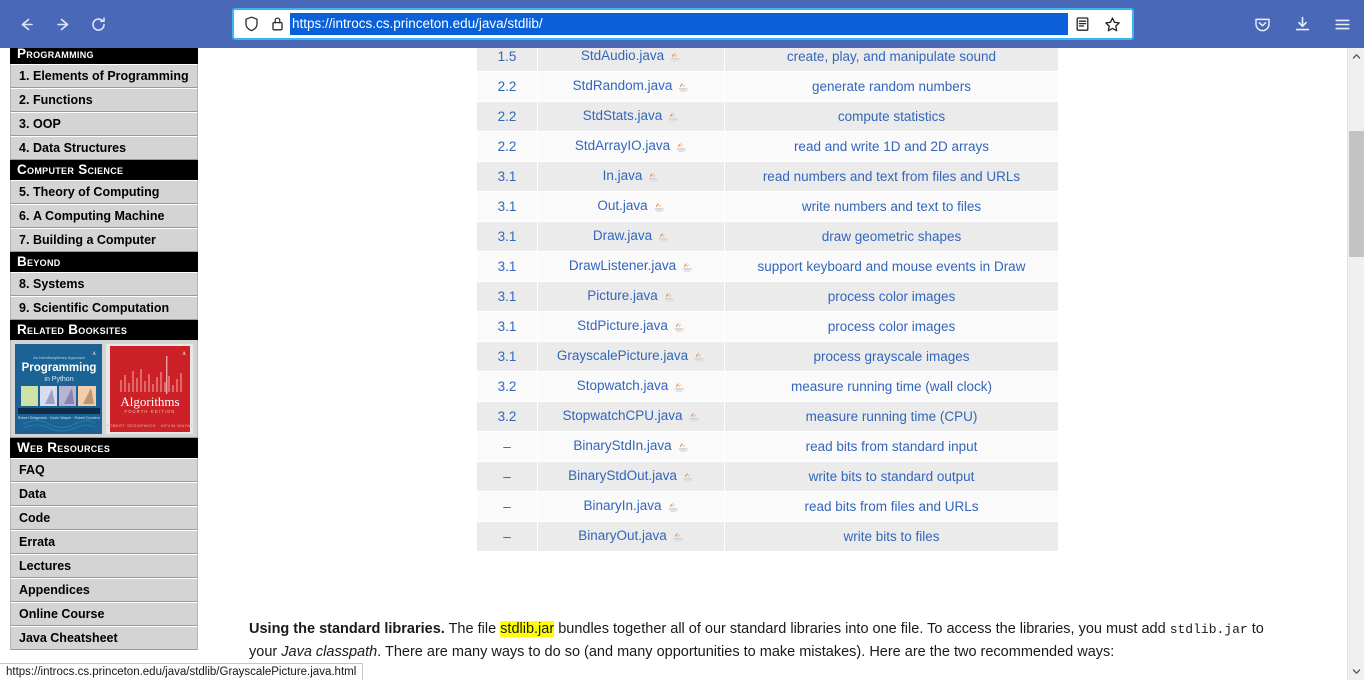 The image size is (1364, 680). I want to click on library-description-link: write bits to files, so click(891, 536).